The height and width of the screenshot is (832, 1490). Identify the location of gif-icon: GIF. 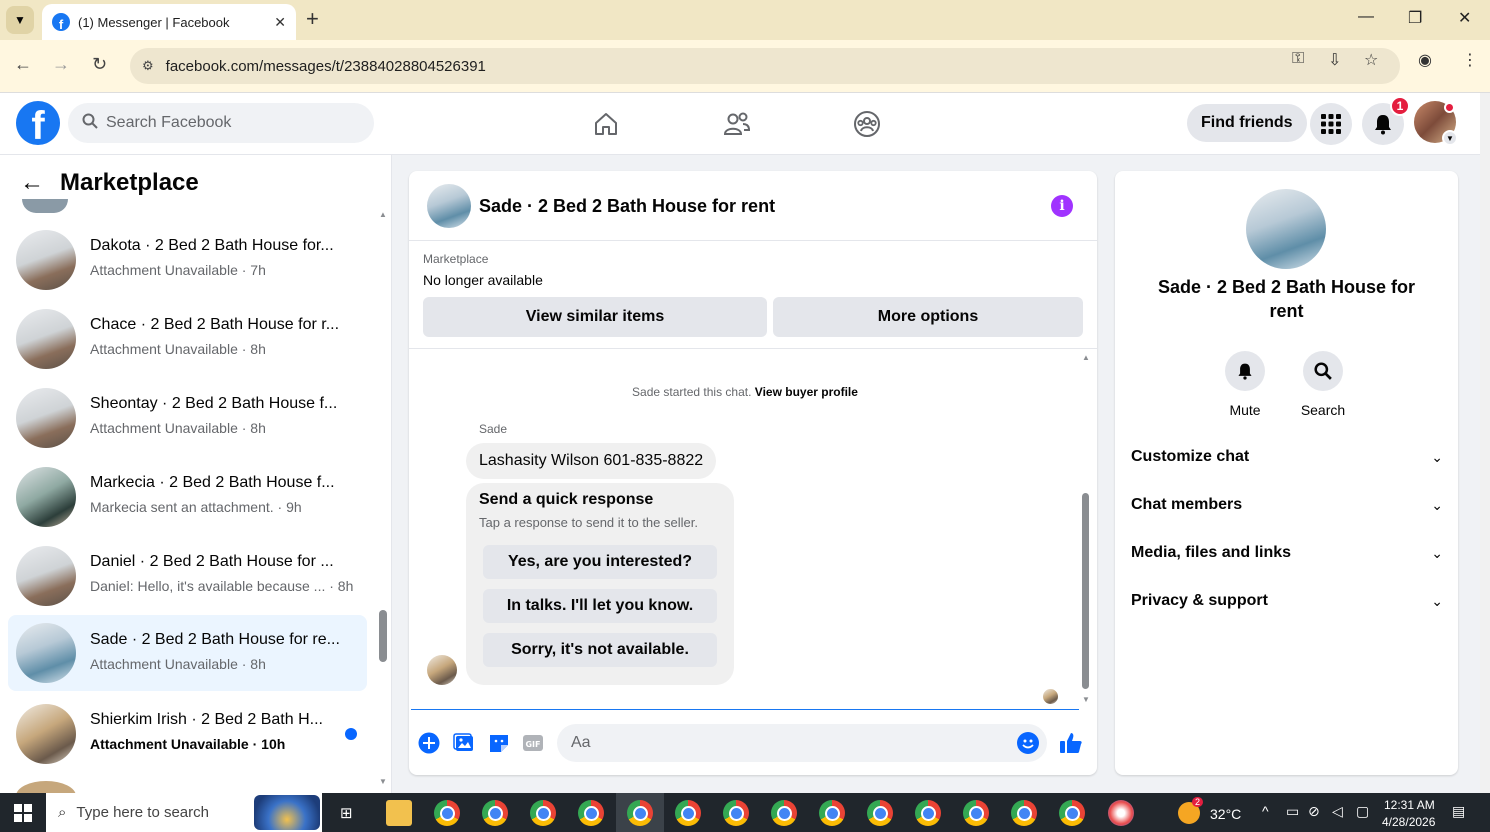
(533, 743).